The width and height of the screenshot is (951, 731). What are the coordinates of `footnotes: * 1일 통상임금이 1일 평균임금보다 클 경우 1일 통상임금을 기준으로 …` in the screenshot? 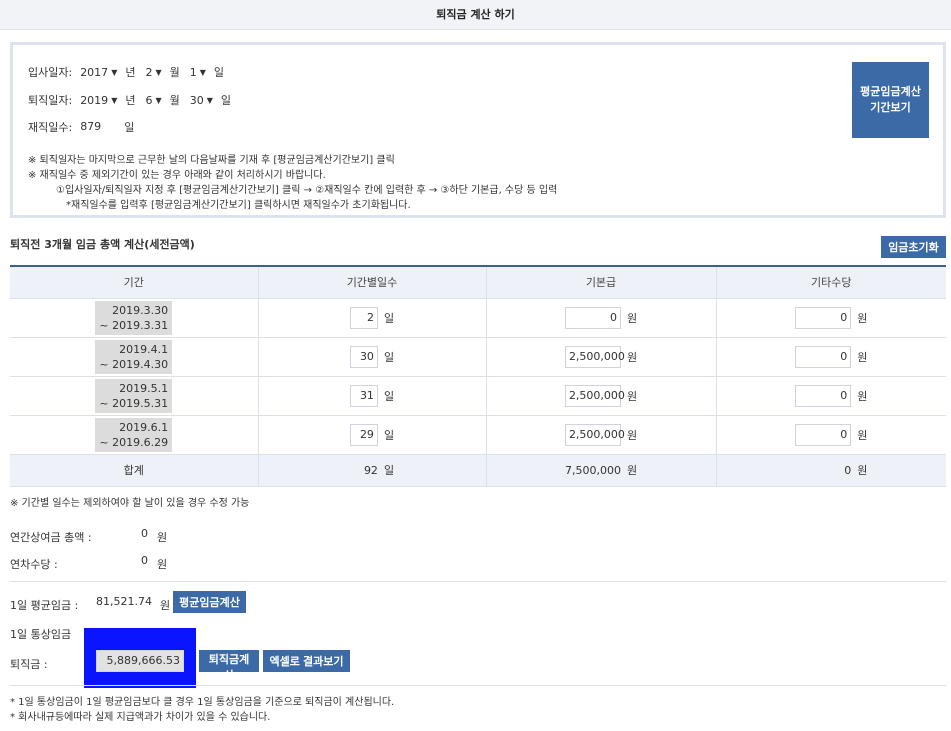 It's located at (202, 710).